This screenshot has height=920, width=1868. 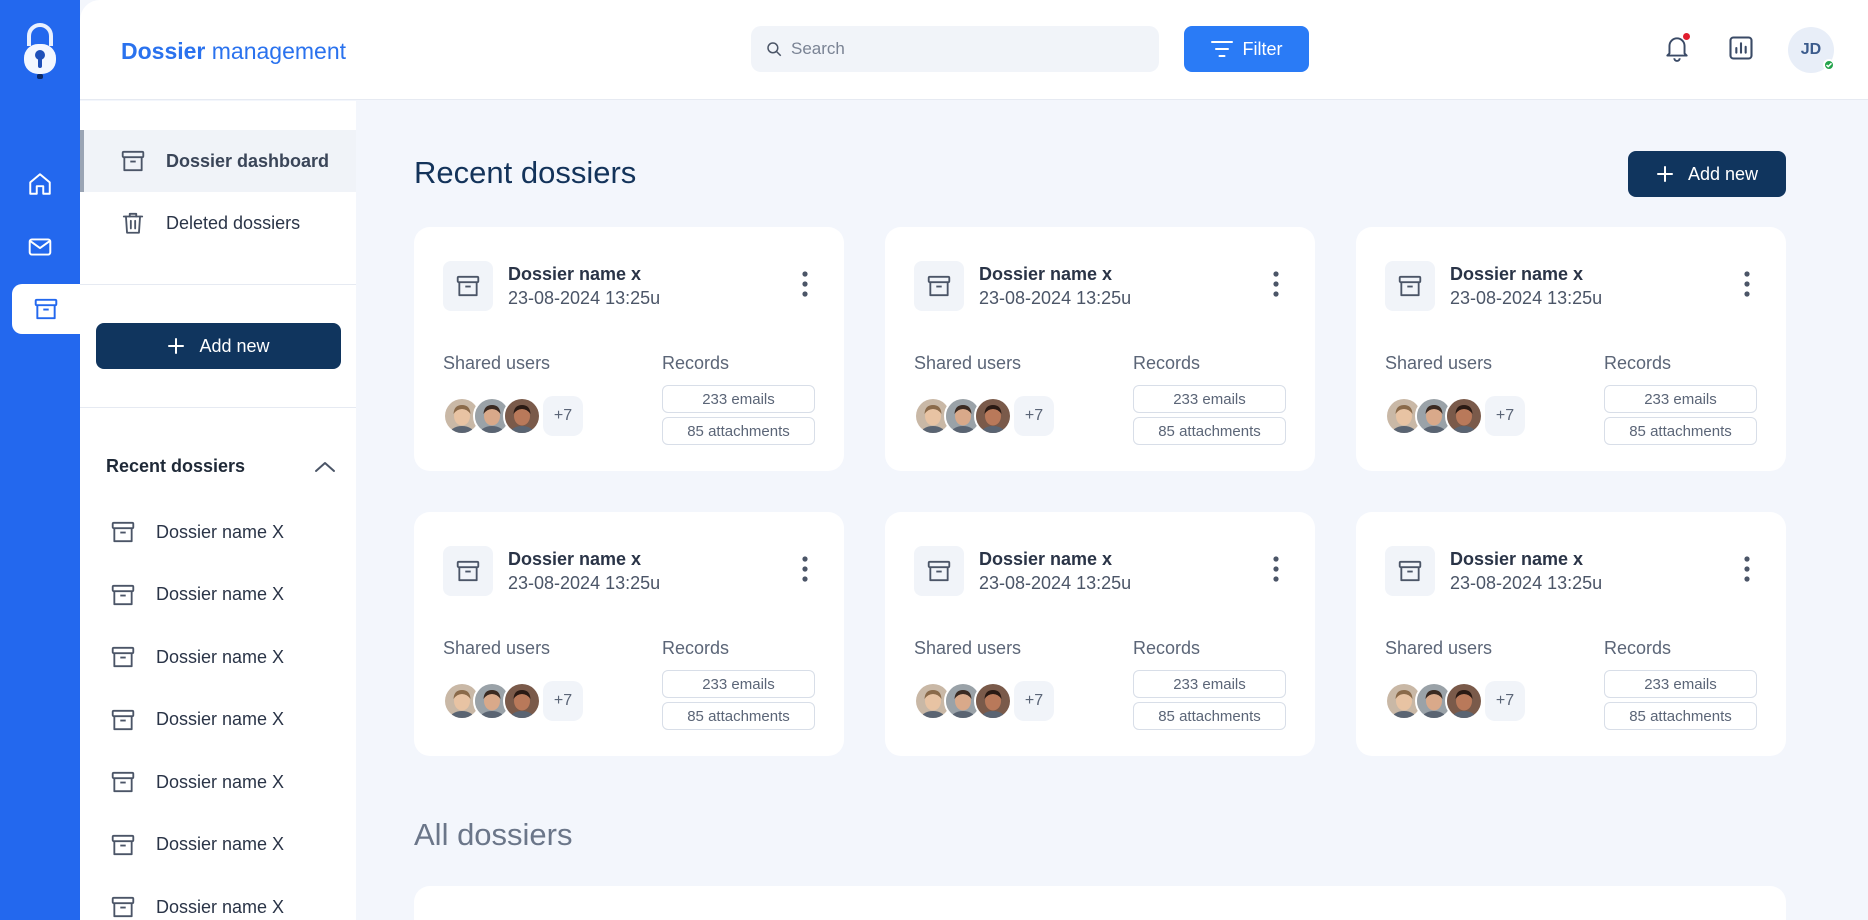 What do you see at coordinates (1741, 48) in the screenshot?
I see `stats-button` at bounding box center [1741, 48].